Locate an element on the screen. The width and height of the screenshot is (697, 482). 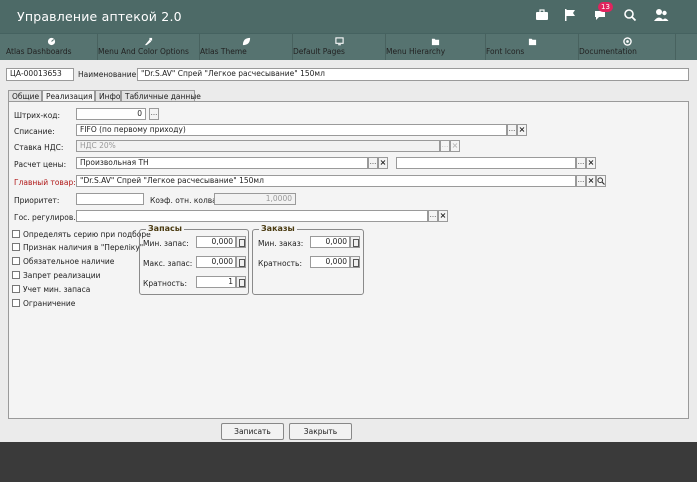
barcode-field: 0 is located at coordinates (111, 114).